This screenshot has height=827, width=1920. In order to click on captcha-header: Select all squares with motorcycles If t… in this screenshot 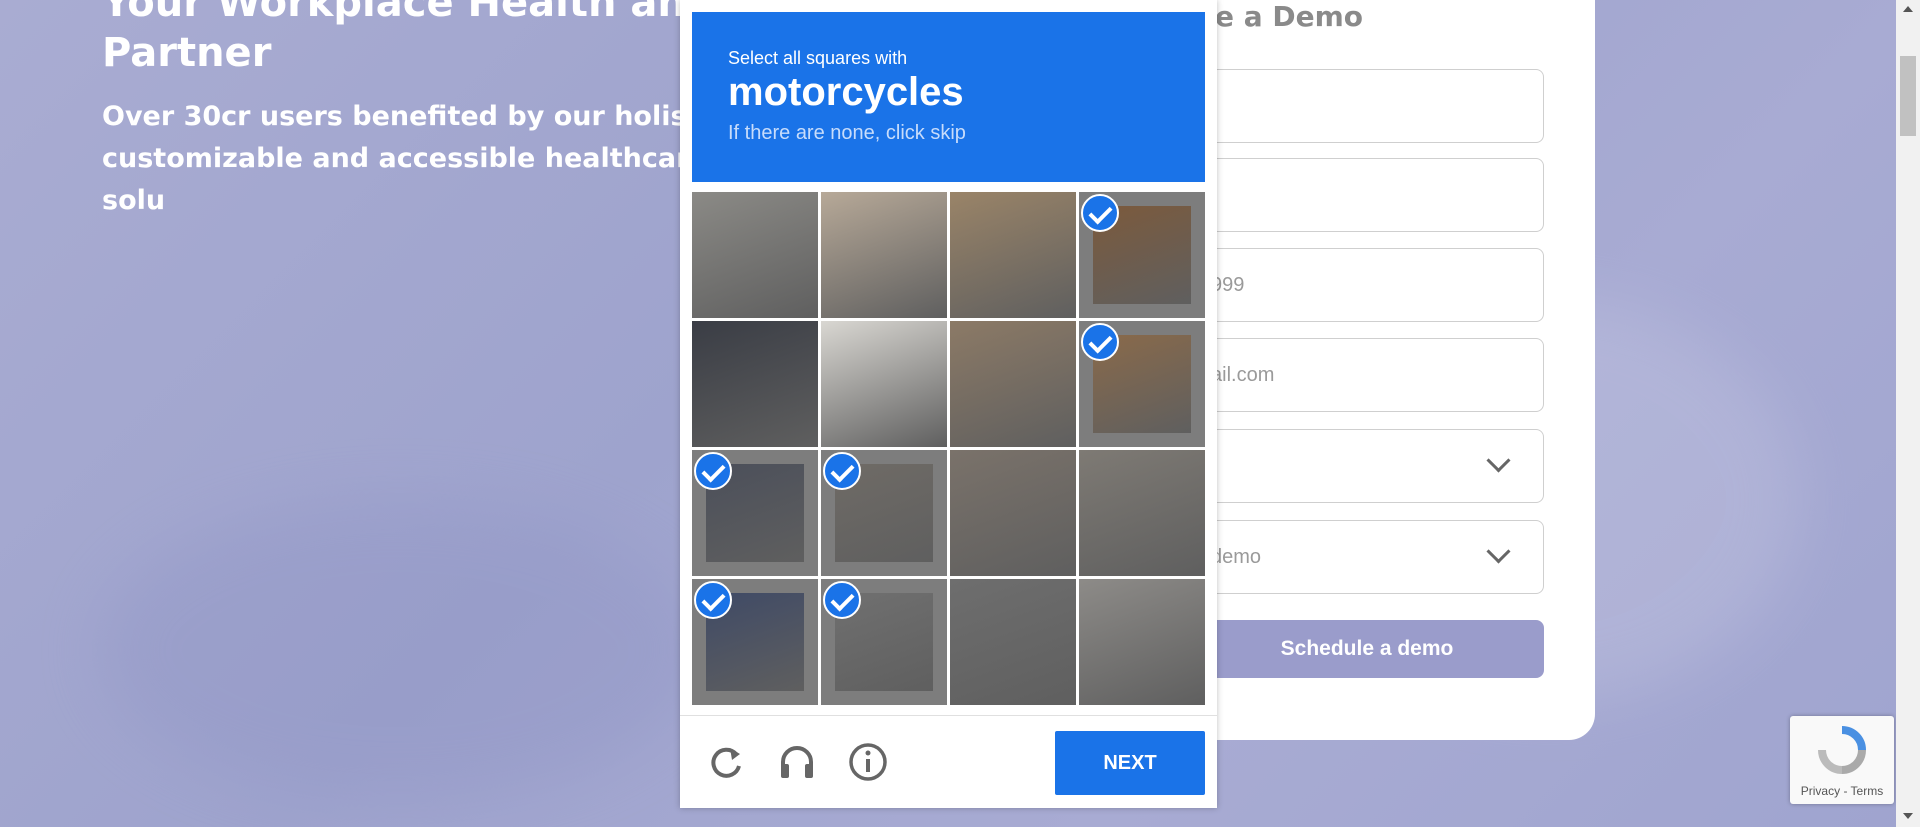, I will do `click(948, 97)`.